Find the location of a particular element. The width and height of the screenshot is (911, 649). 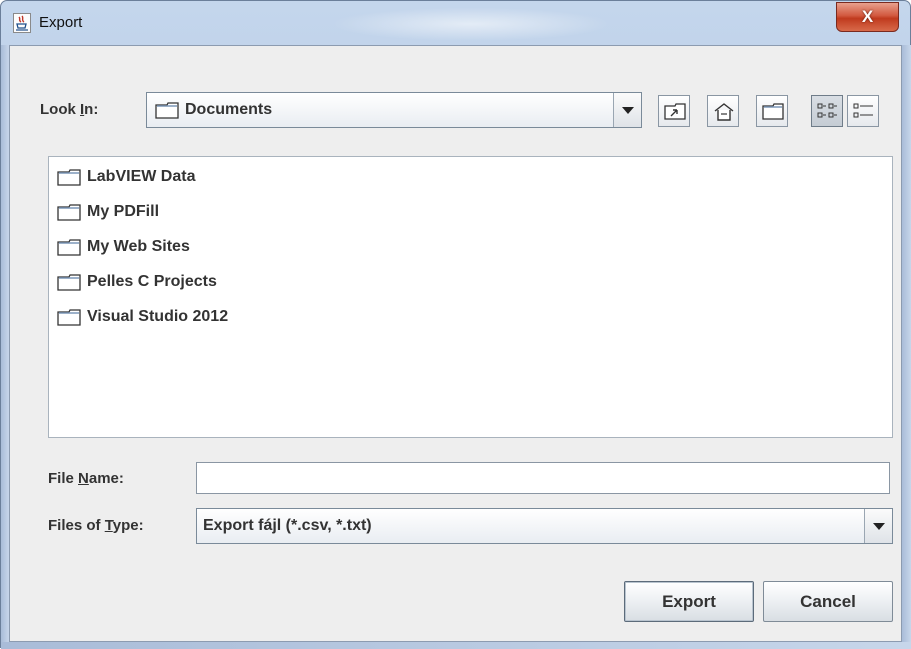

list-item: Visual Studio 2012 is located at coordinates (142, 317).